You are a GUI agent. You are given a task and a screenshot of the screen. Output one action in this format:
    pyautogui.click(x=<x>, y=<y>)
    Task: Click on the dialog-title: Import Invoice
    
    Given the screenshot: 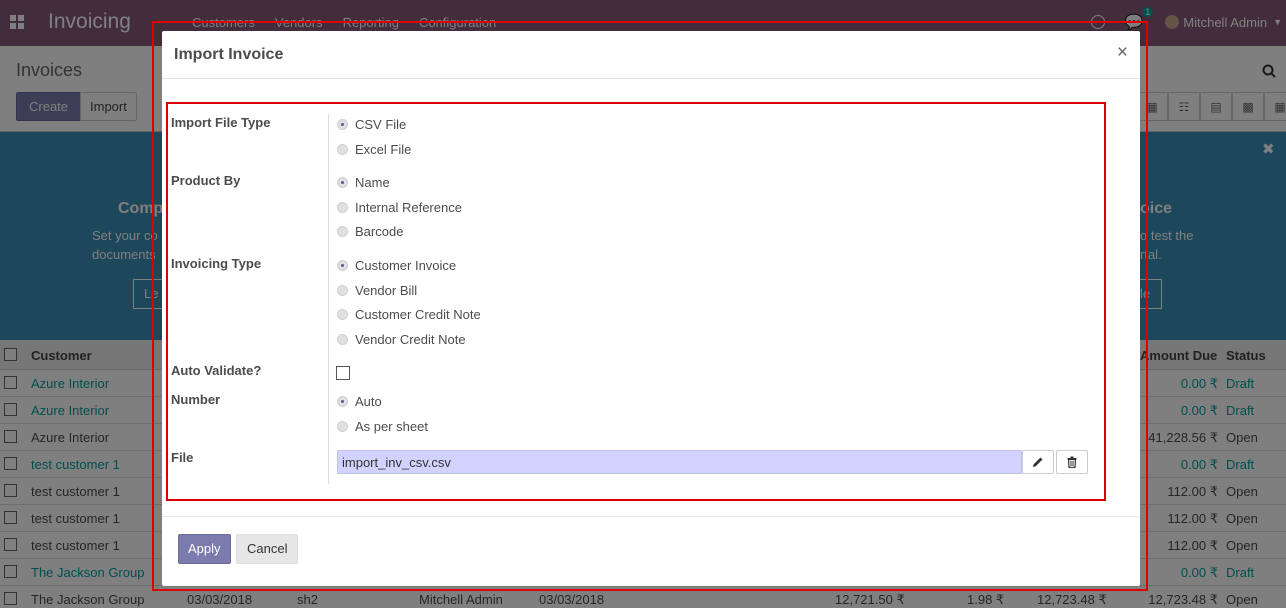 What is the action you would take?
    pyautogui.click(x=229, y=54)
    